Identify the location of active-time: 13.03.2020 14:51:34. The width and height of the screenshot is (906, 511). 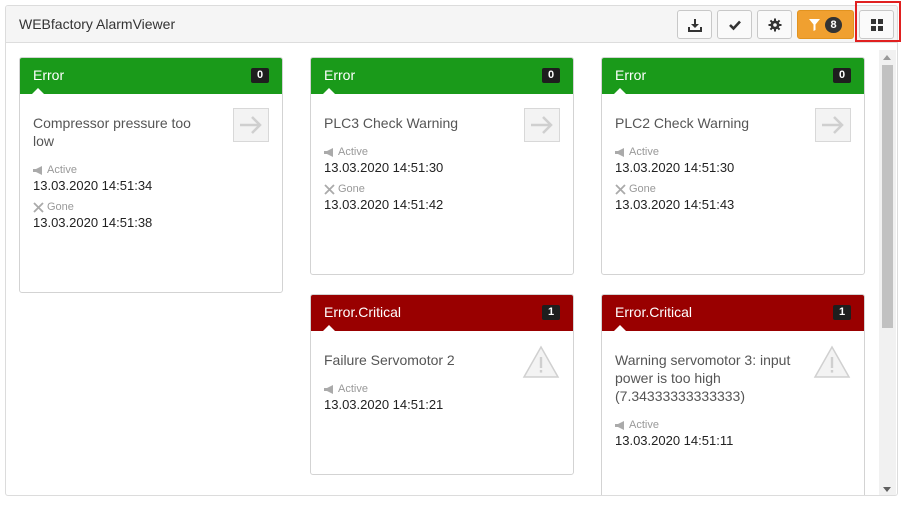
(93, 185).